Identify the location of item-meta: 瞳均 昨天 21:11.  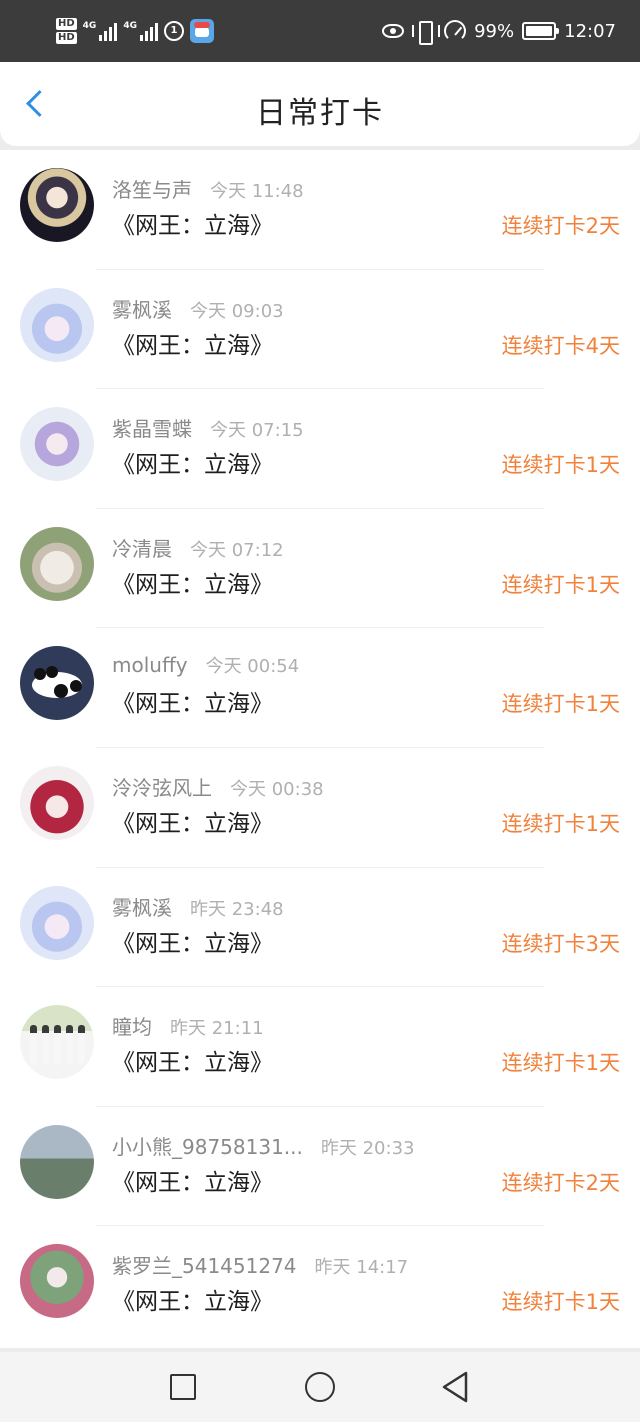
(188, 1025).